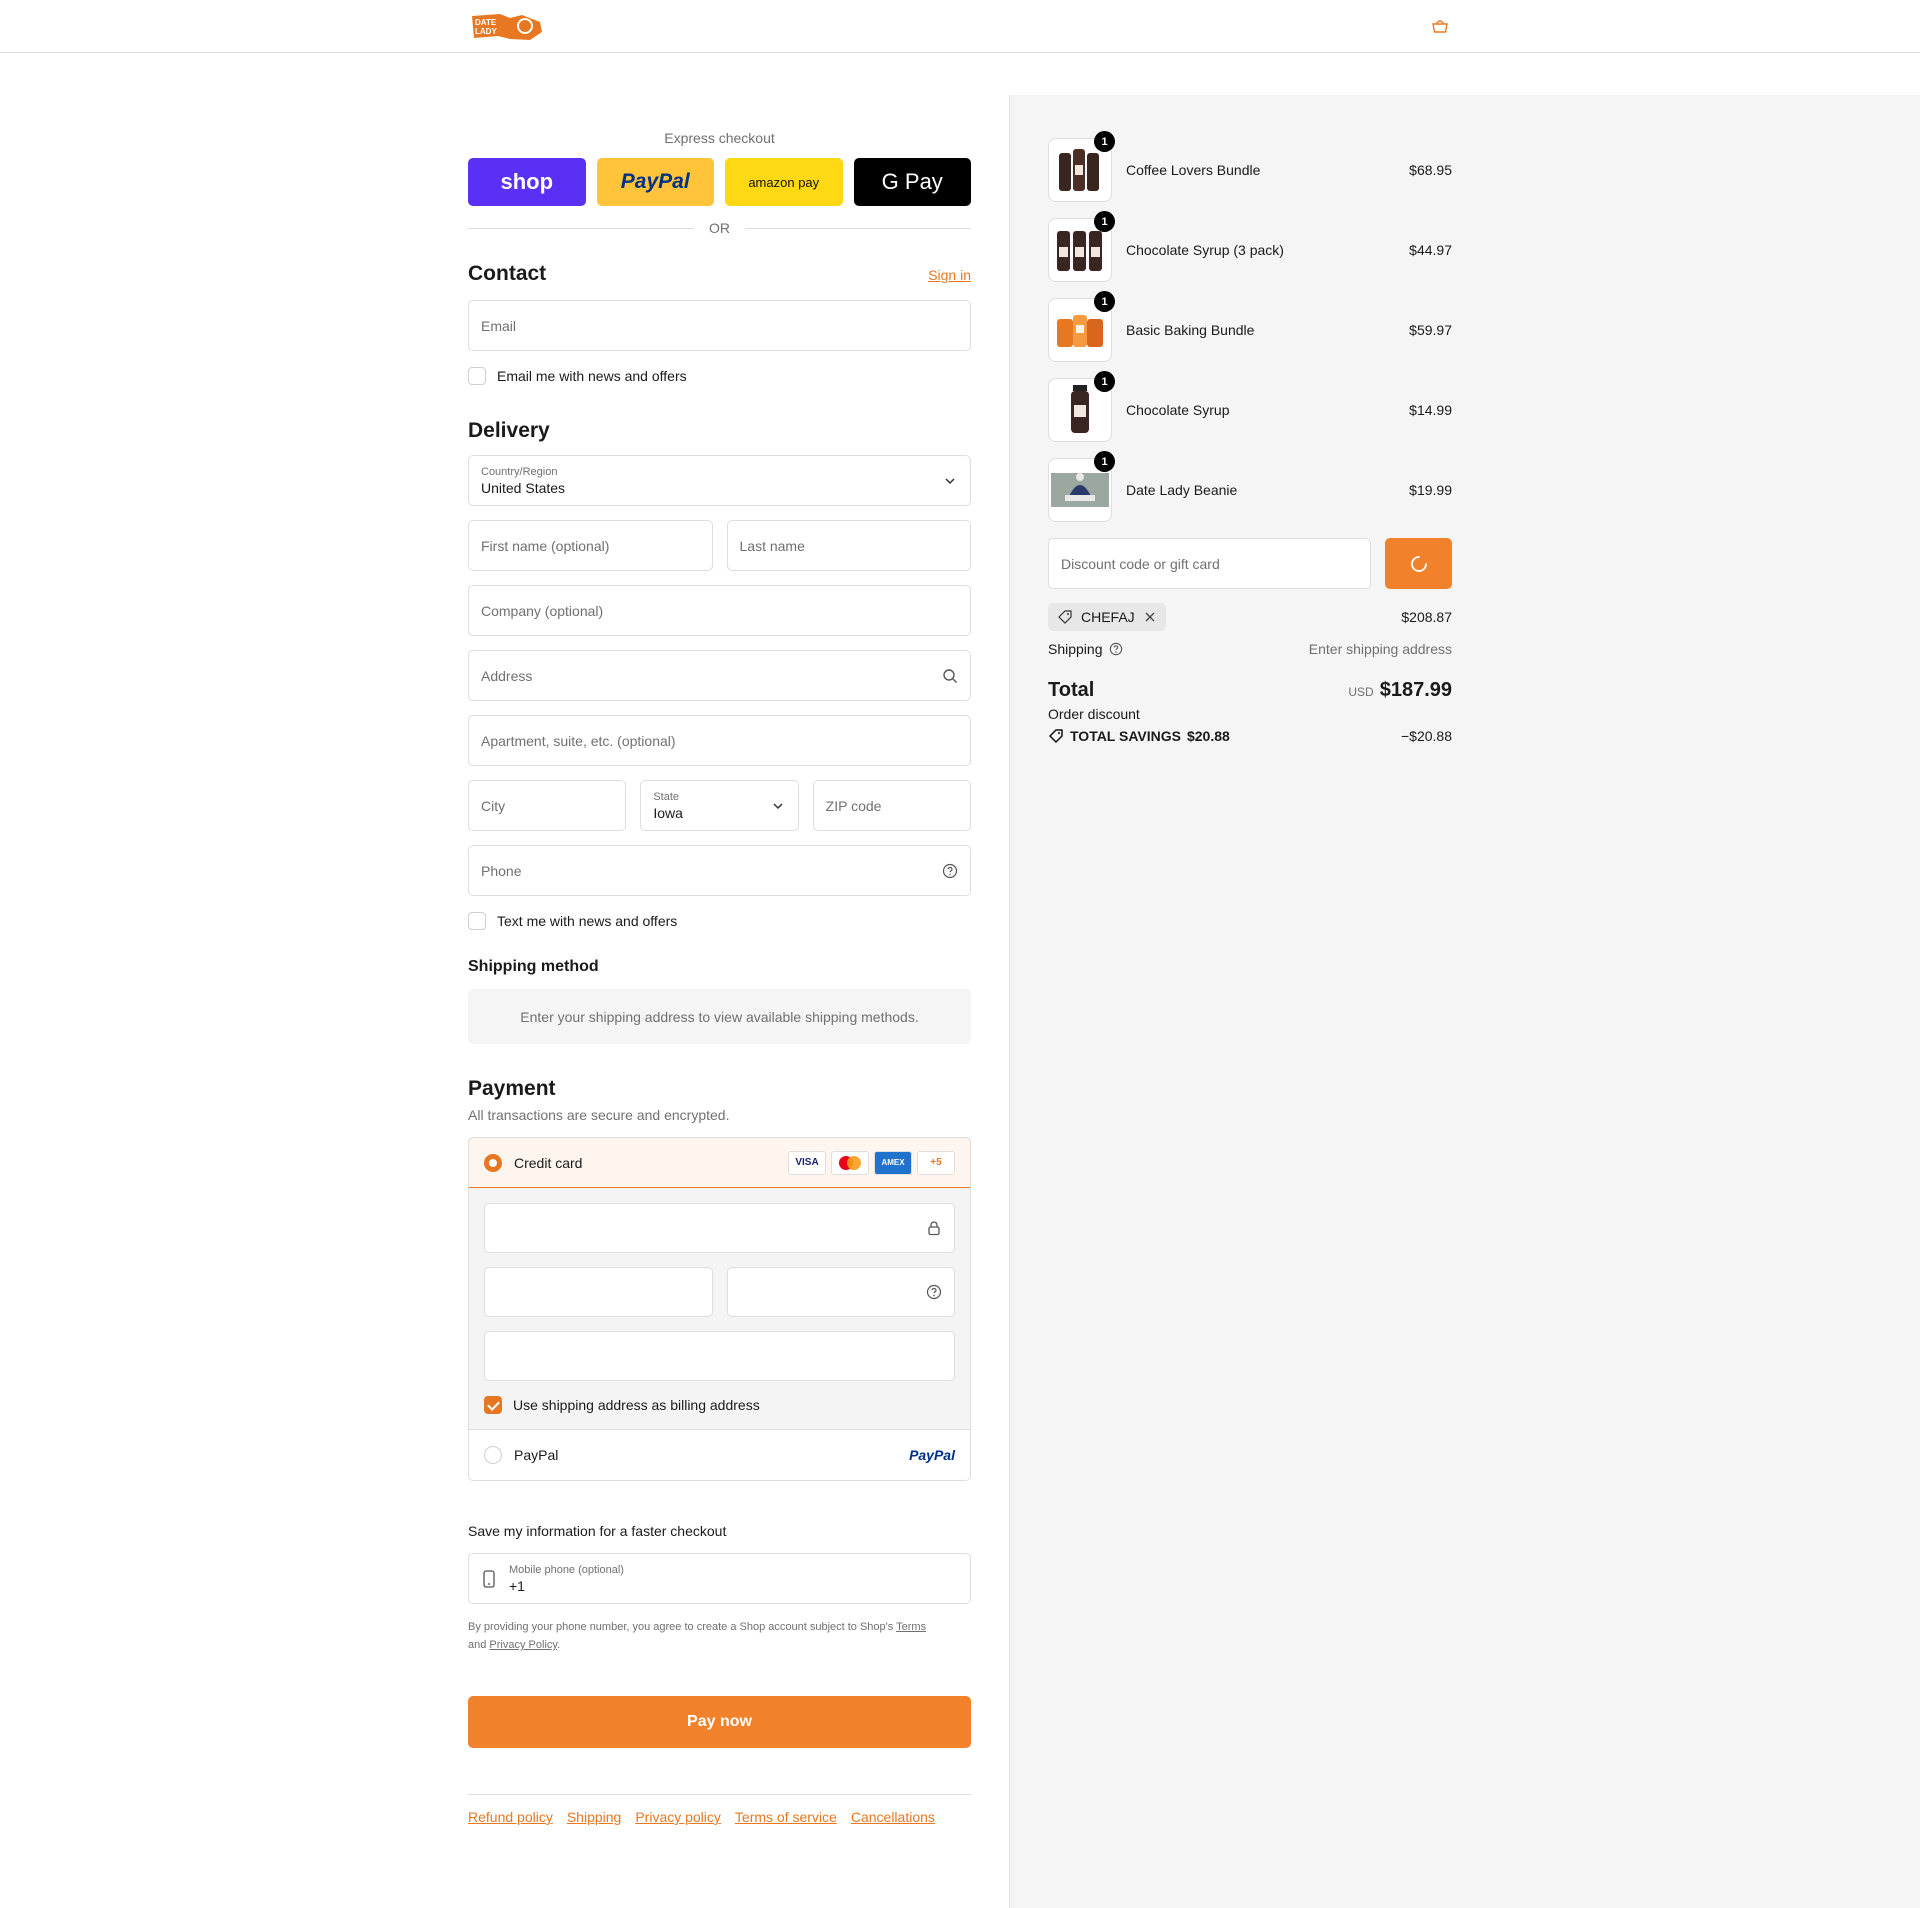 This screenshot has width=1920, height=1908. What do you see at coordinates (507, 273) in the screenshot?
I see `contact-title: Contact` at bounding box center [507, 273].